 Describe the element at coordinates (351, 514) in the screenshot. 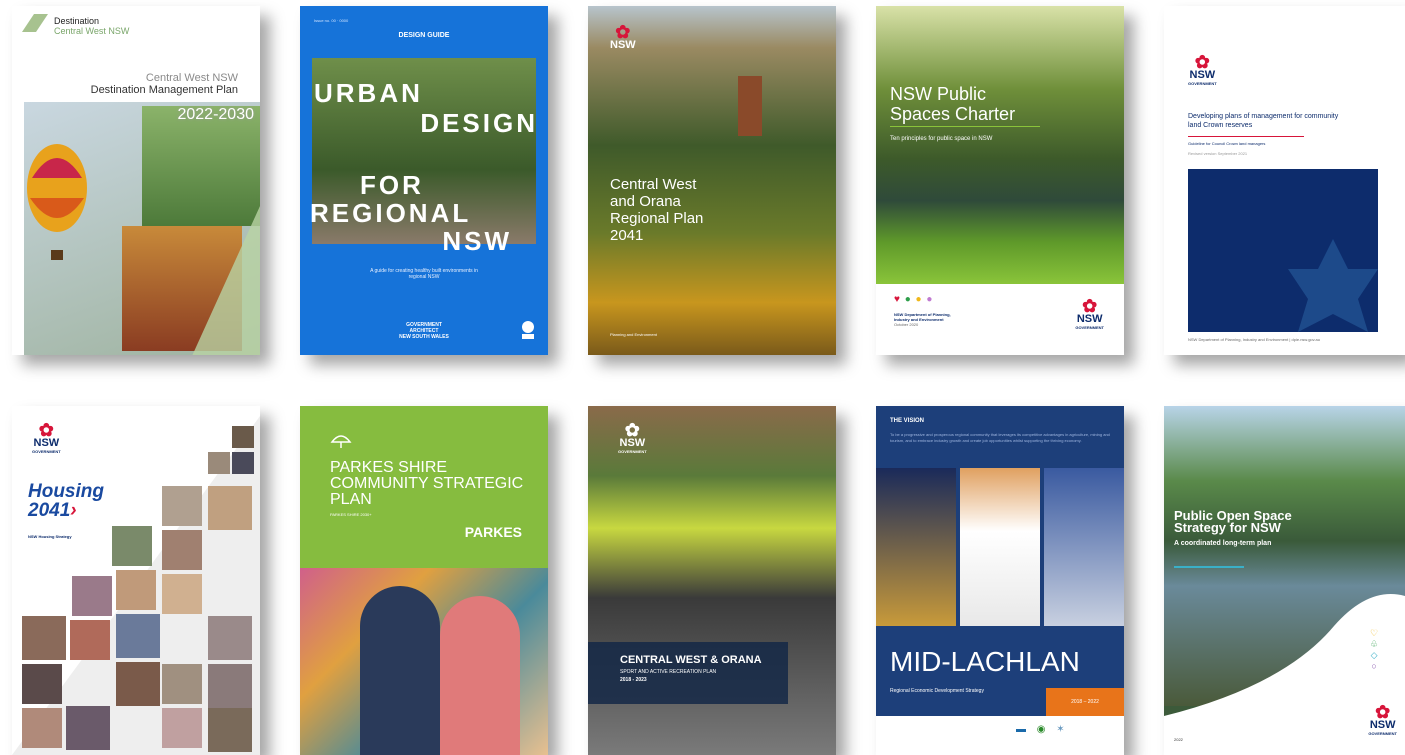

I see `parkes-small-label: PARKES SHIRE 2030+` at that location.